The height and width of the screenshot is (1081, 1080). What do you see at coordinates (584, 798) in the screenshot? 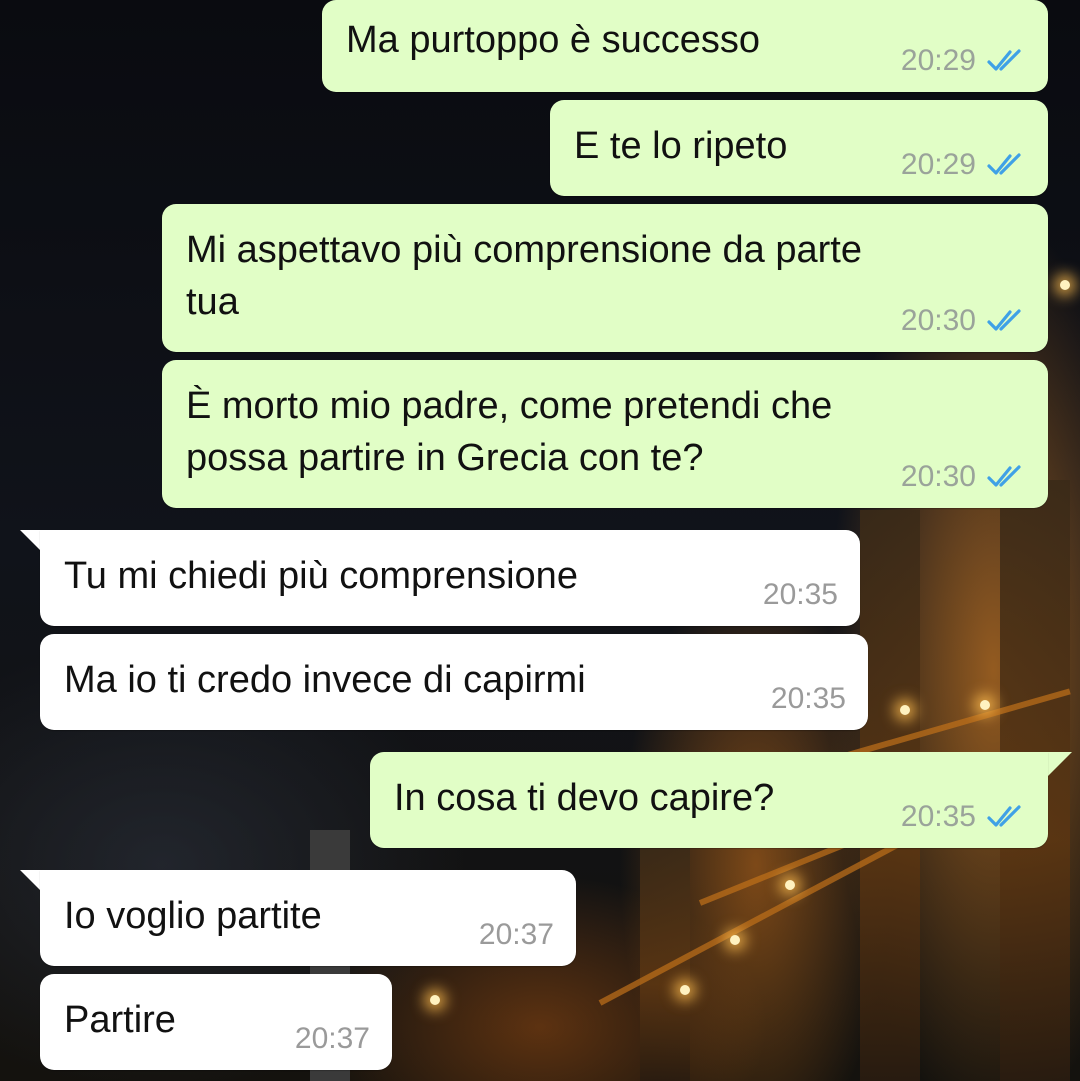
I see `message-text: In cosa ti devo capire?` at bounding box center [584, 798].